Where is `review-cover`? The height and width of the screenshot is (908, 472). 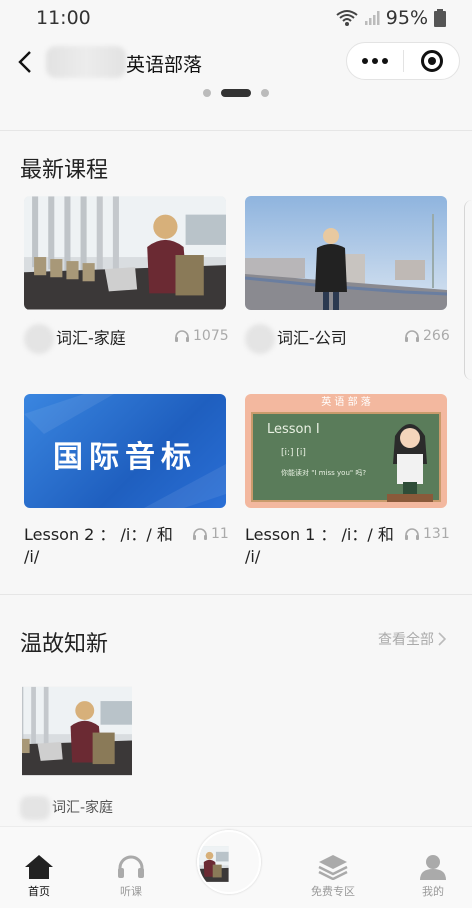 review-cover is located at coordinates (87, 731).